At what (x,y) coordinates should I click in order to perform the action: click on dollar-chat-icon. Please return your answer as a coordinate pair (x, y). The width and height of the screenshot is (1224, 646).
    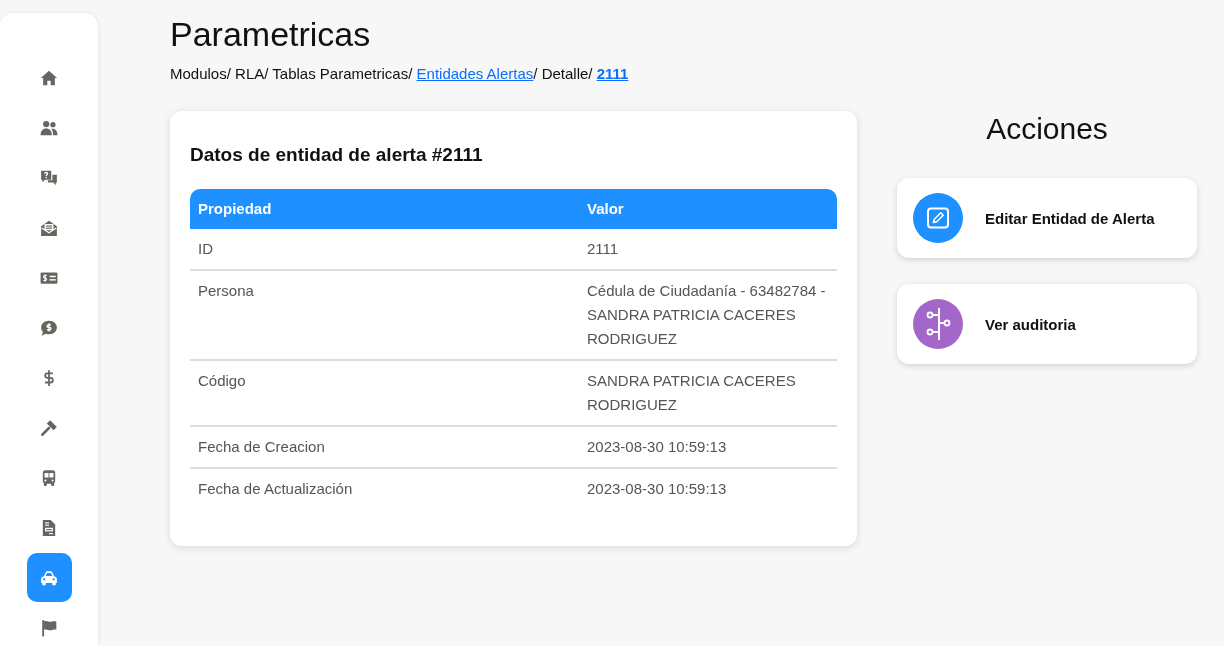
    Looking at the image, I should click on (49, 327).